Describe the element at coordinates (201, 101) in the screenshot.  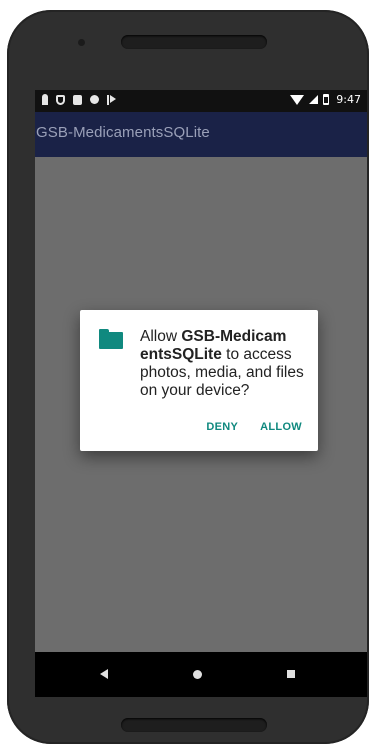
I see `status-bar: 9:47` at that location.